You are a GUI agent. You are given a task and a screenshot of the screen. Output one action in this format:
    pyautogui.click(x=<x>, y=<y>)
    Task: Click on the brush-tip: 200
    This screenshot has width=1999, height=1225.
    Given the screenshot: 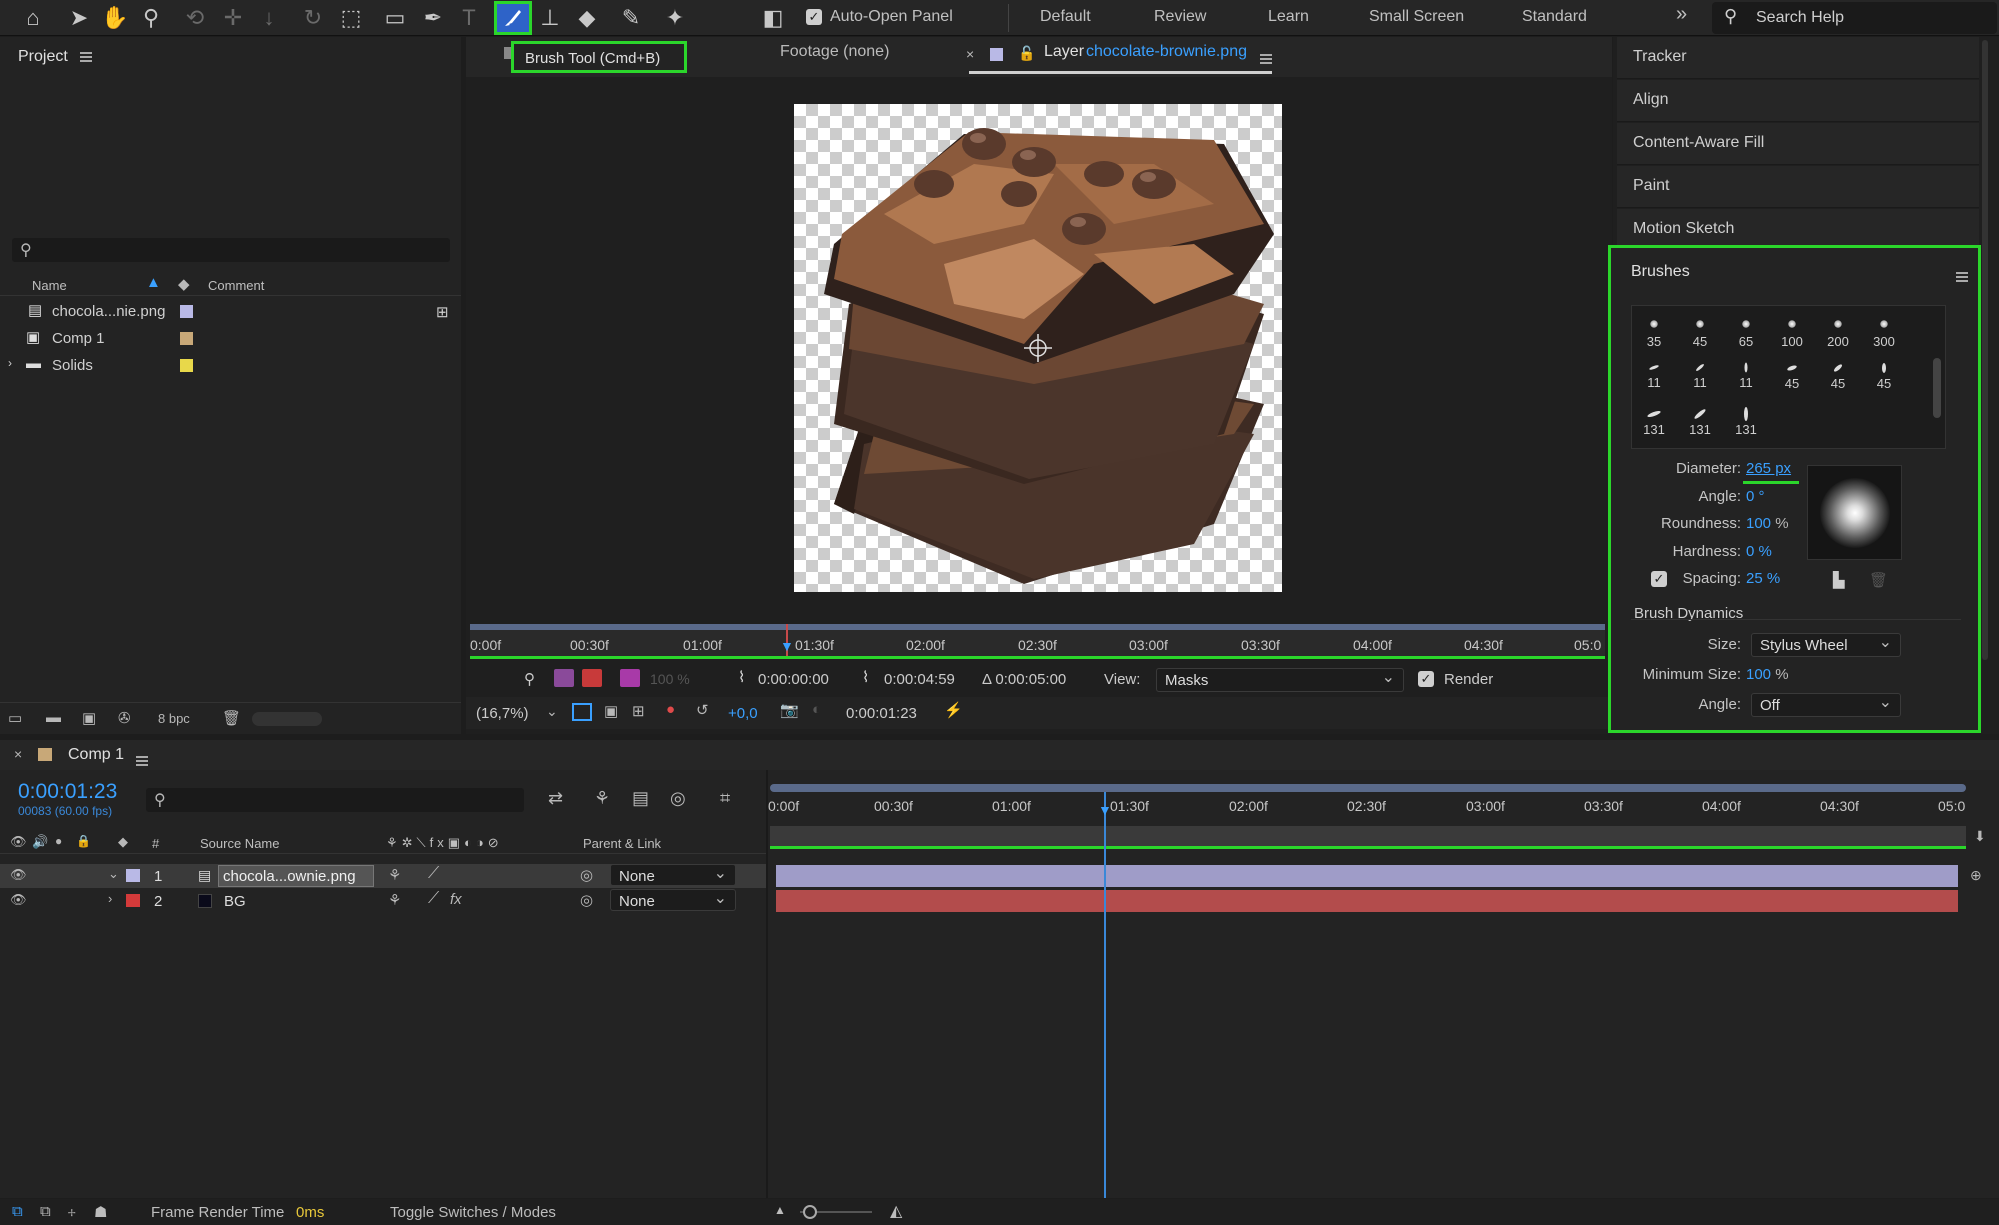 What is the action you would take?
    pyautogui.click(x=1838, y=334)
    